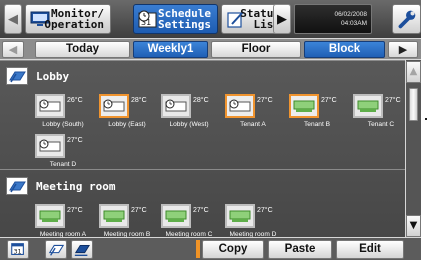 The height and width of the screenshot is (260, 430). I want to click on unit-name: Tenant D, so click(63, 164).